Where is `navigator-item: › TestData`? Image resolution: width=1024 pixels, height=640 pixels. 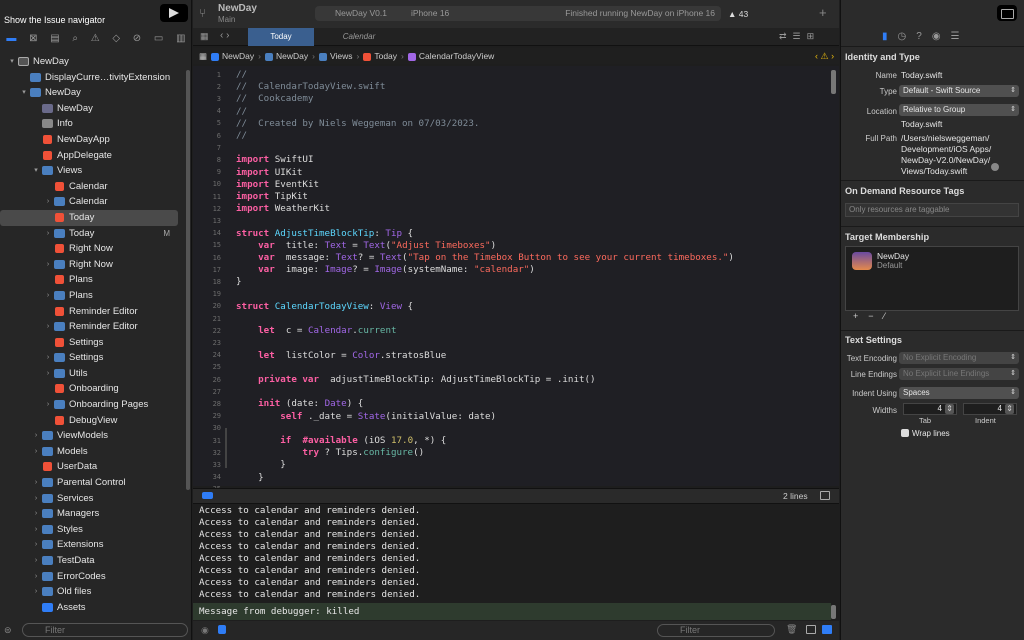 navigator-item: › TestData is located at coordinates (94, 561).